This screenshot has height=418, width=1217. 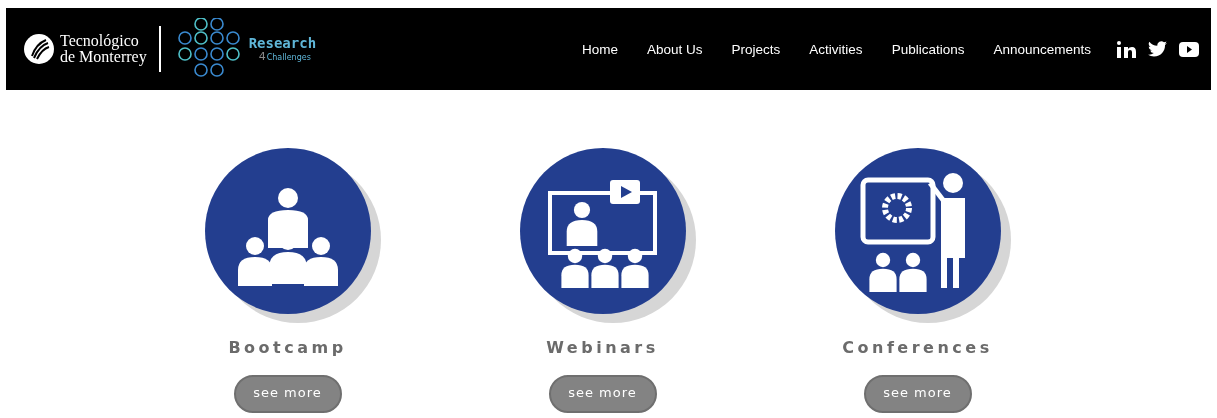 I want to click on nav-link: Home, so click(x=600, y=49).